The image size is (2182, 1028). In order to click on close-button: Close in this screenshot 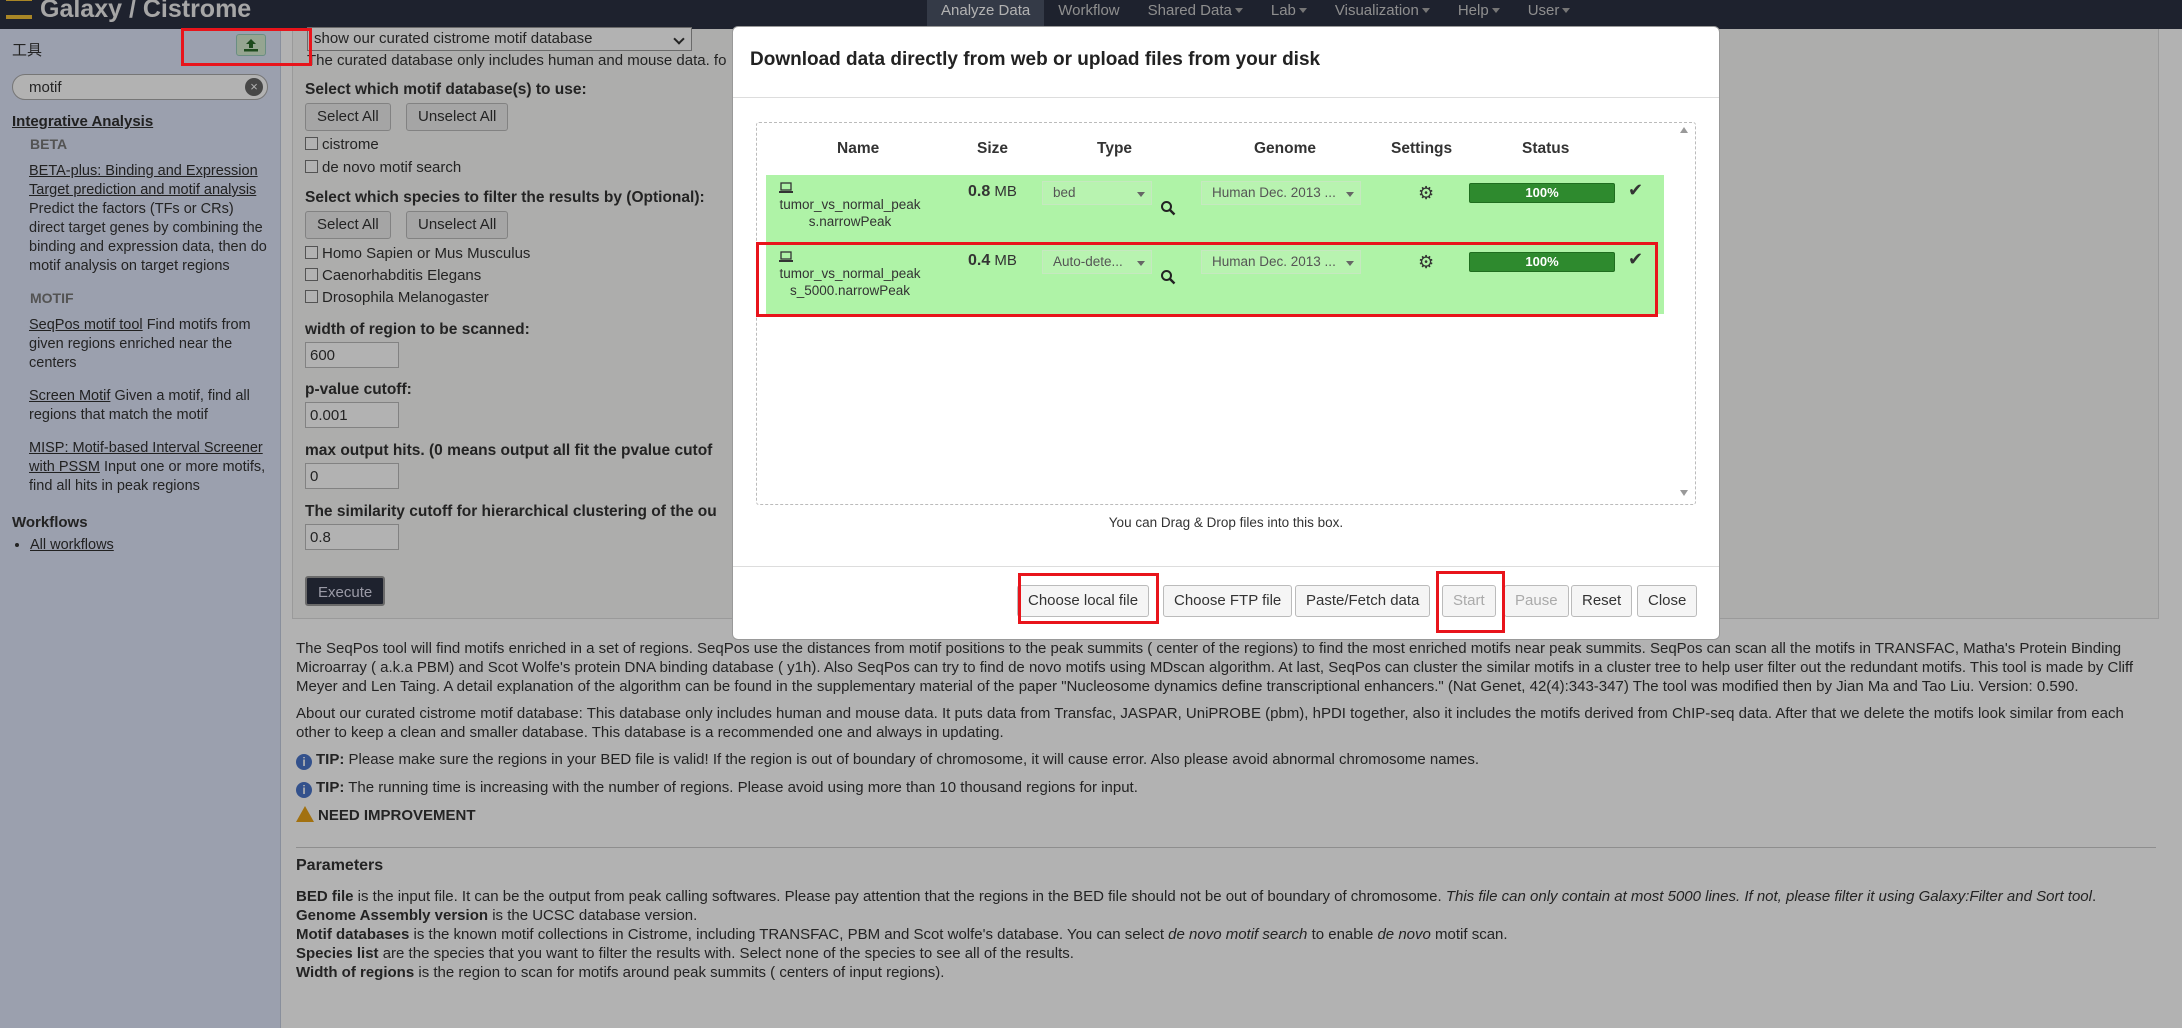, I will do `click(1667, 601)`.